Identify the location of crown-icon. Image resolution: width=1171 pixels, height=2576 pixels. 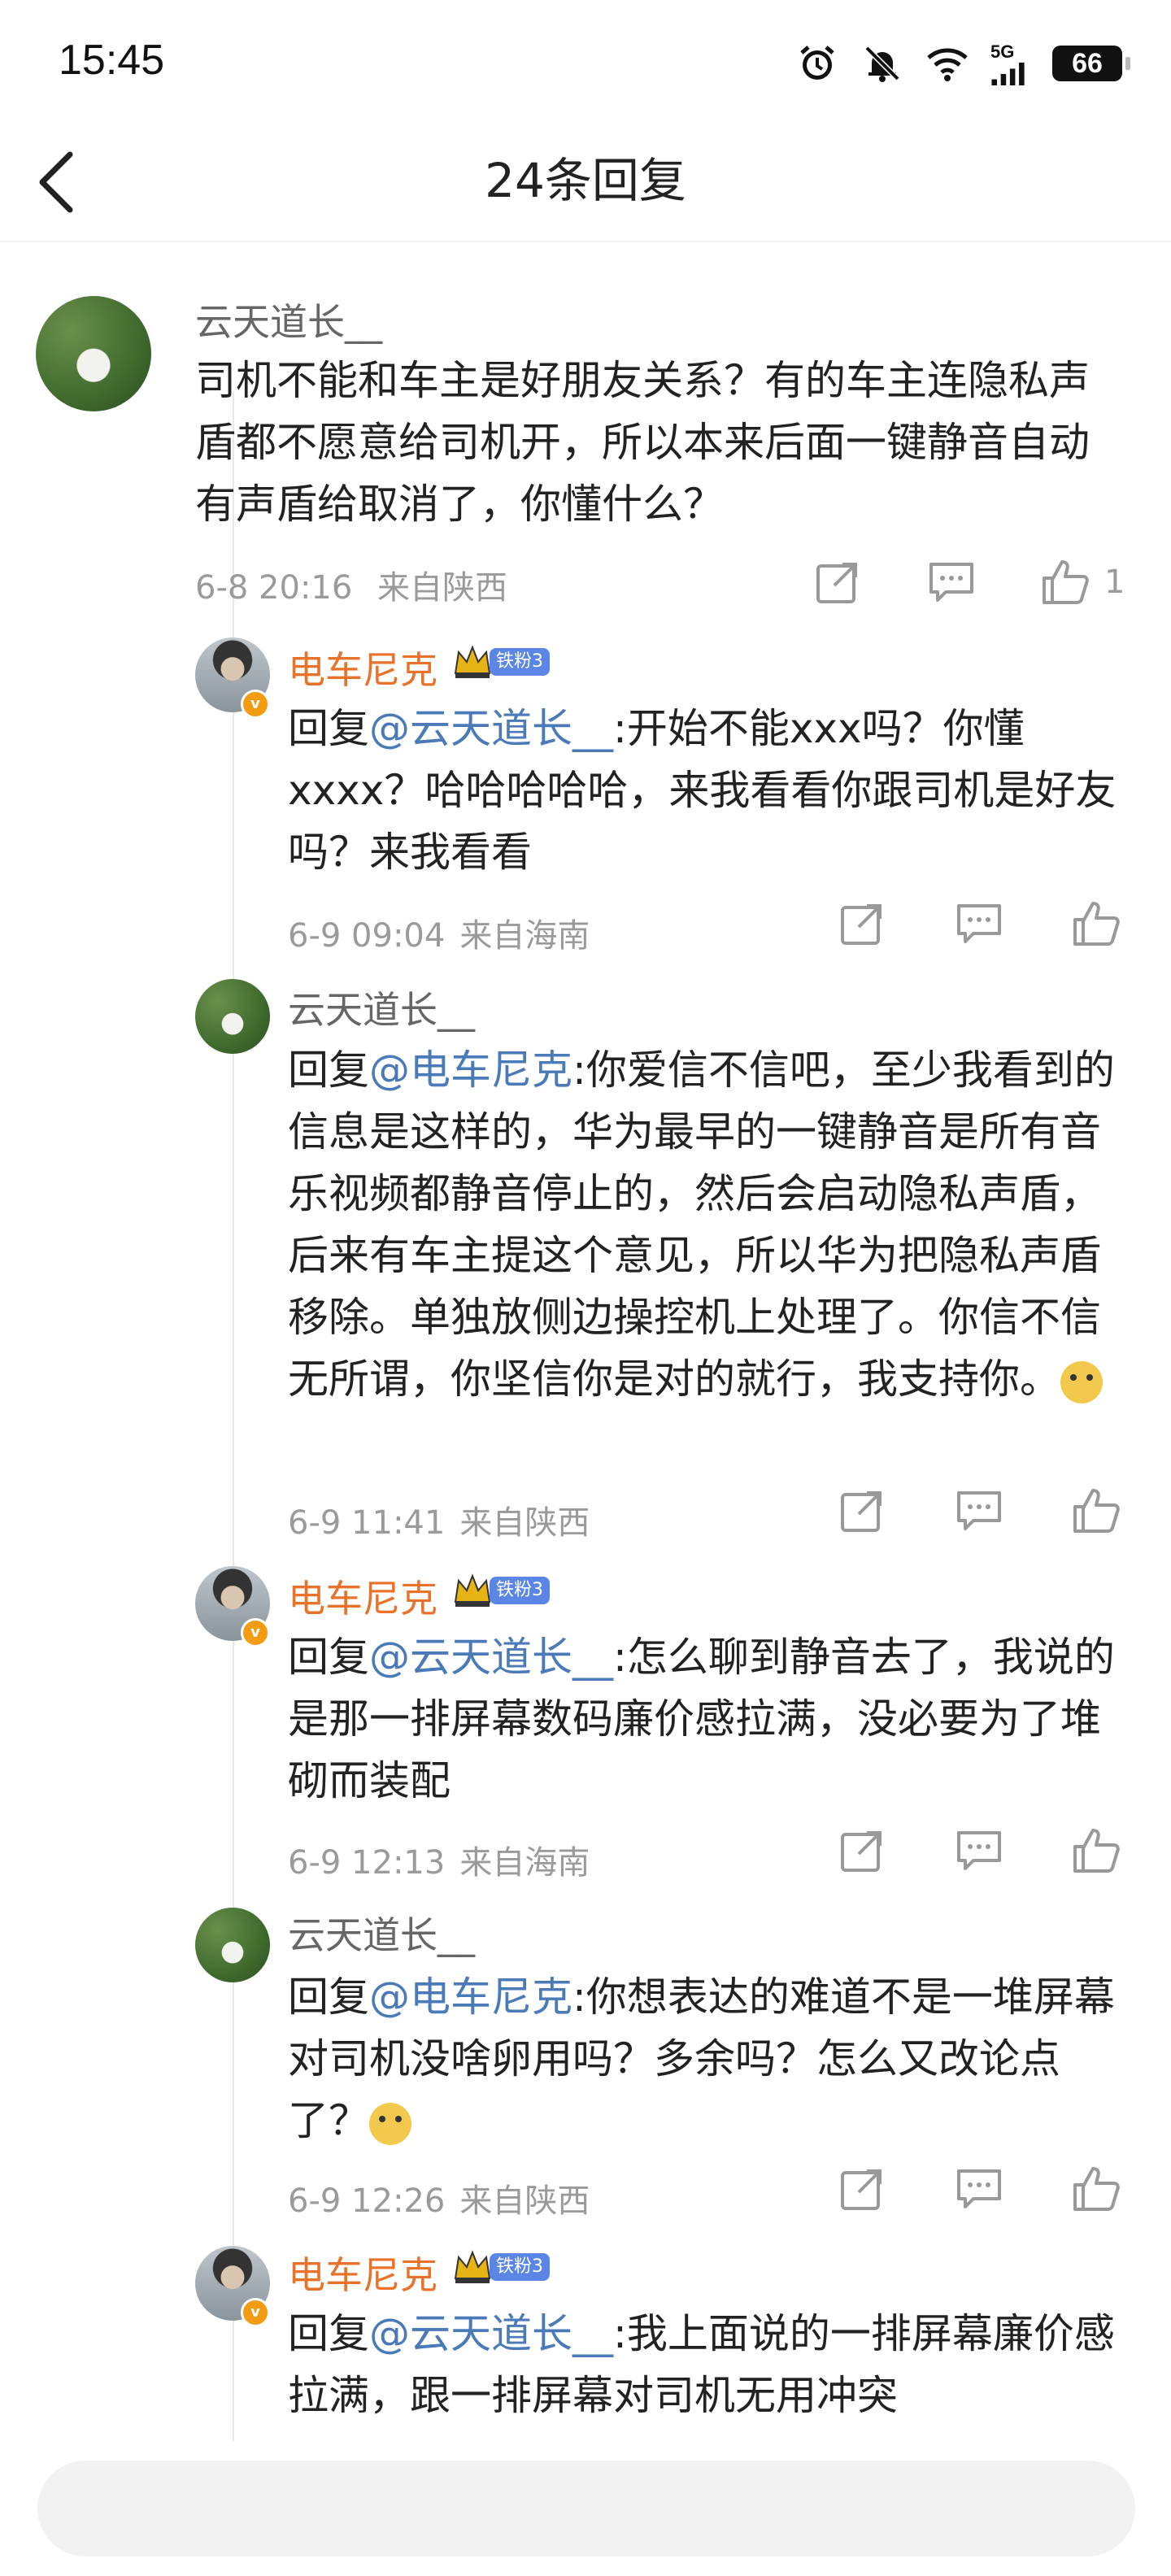
(473, 2267).